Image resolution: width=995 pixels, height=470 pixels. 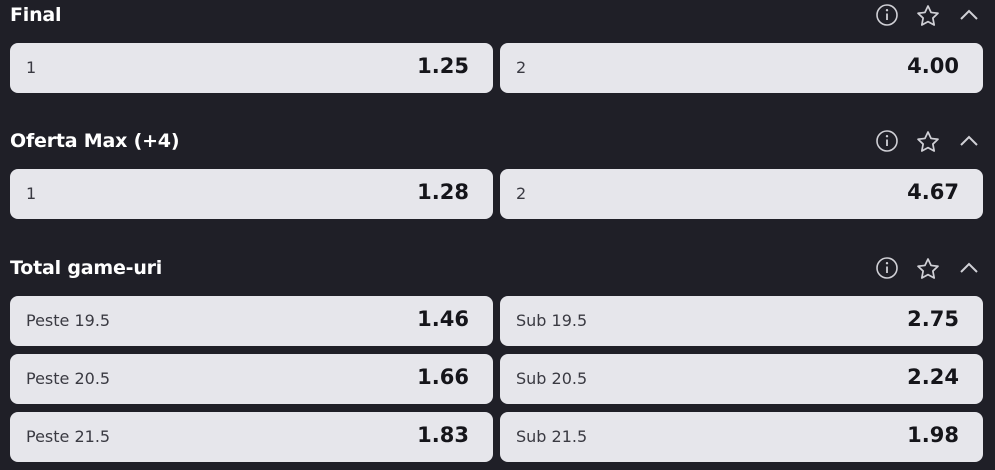 What do you see at coordinates (497, 325) in the screenshot?
I see `outcome-row: Peste 19.5 1.46 Sub 19.5 2.75` at bounding box center [497, 325].